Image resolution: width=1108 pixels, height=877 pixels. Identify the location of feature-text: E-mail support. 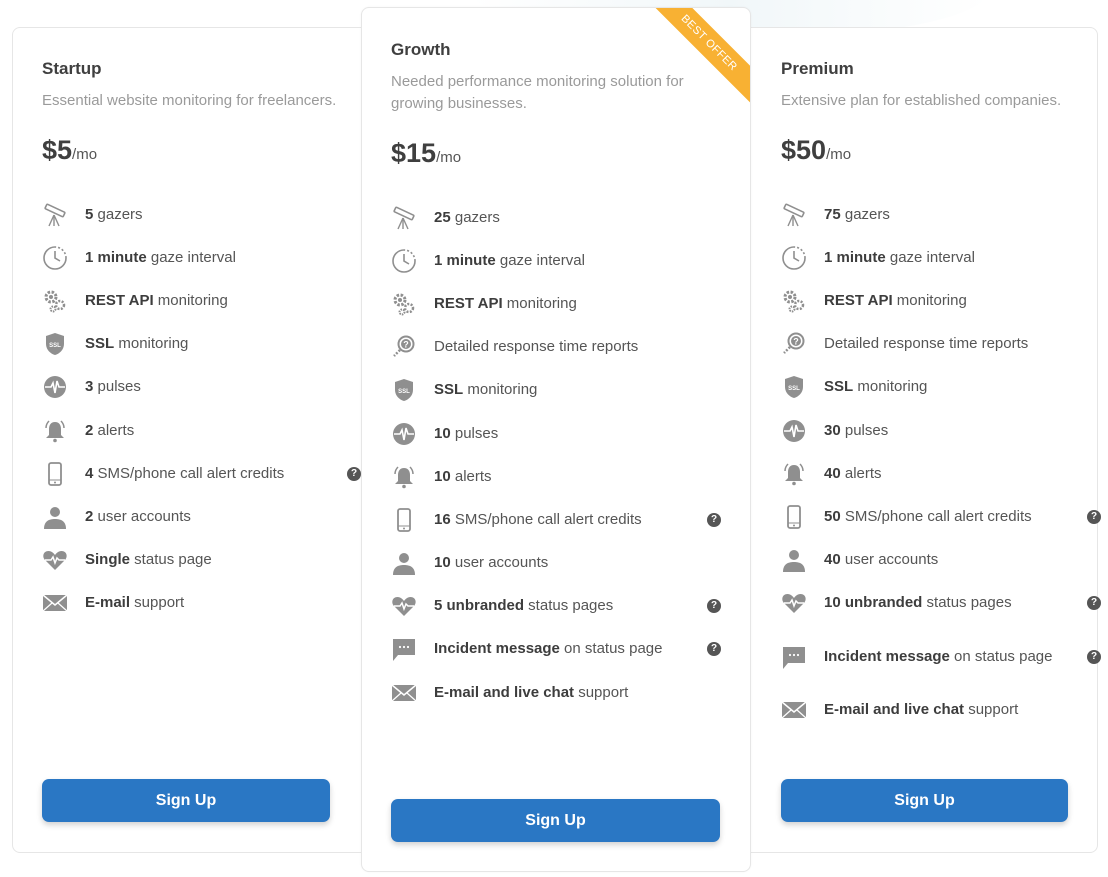
(218, 603).